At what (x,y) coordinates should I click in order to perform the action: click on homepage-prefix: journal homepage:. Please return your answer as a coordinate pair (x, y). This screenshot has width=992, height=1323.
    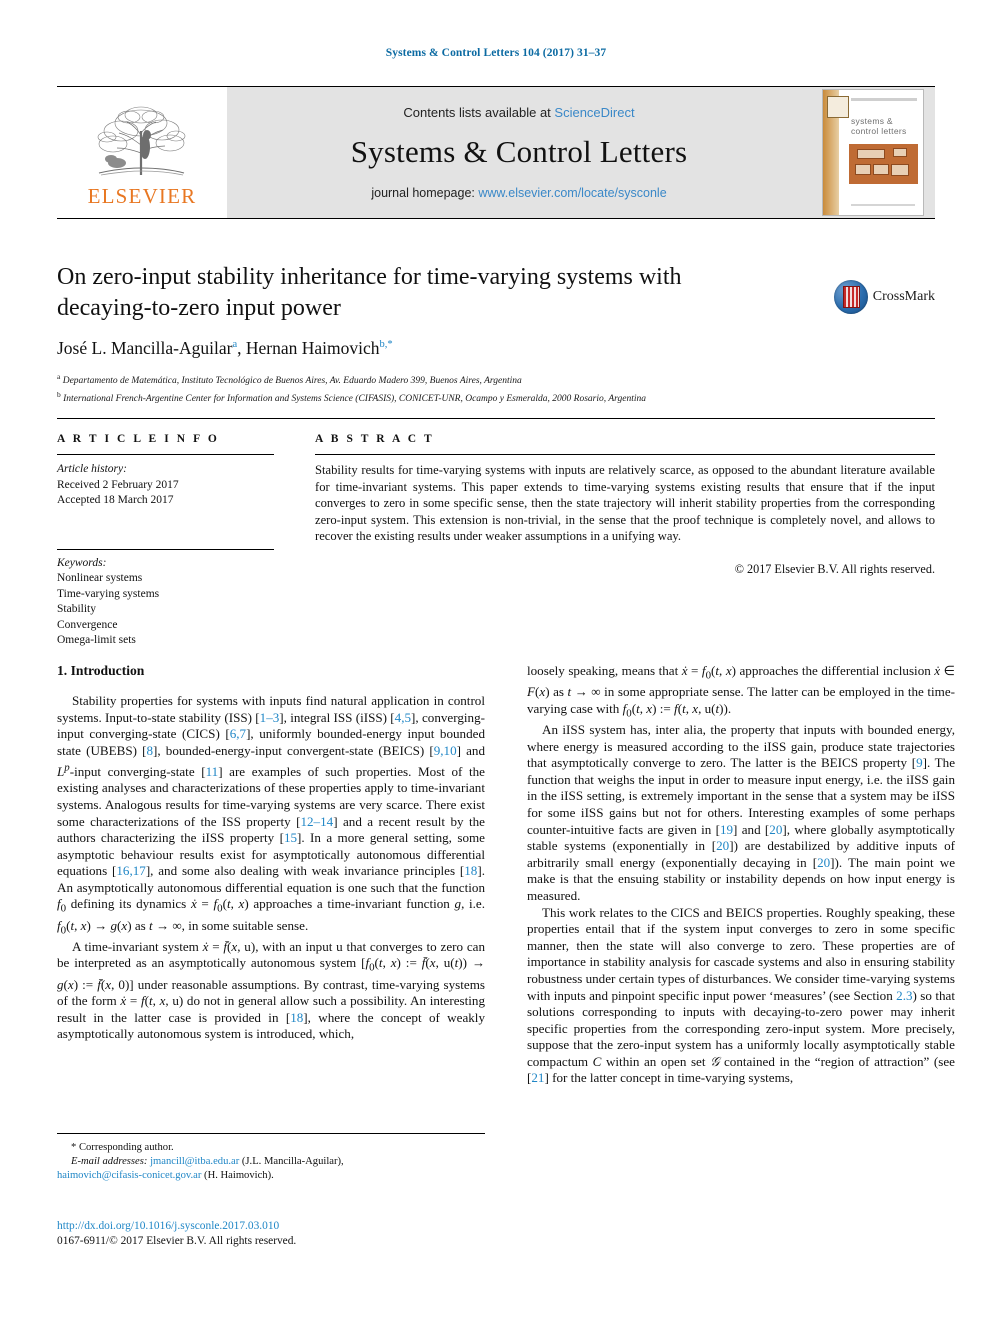
    Looking at the image, I should click on (425, 193).